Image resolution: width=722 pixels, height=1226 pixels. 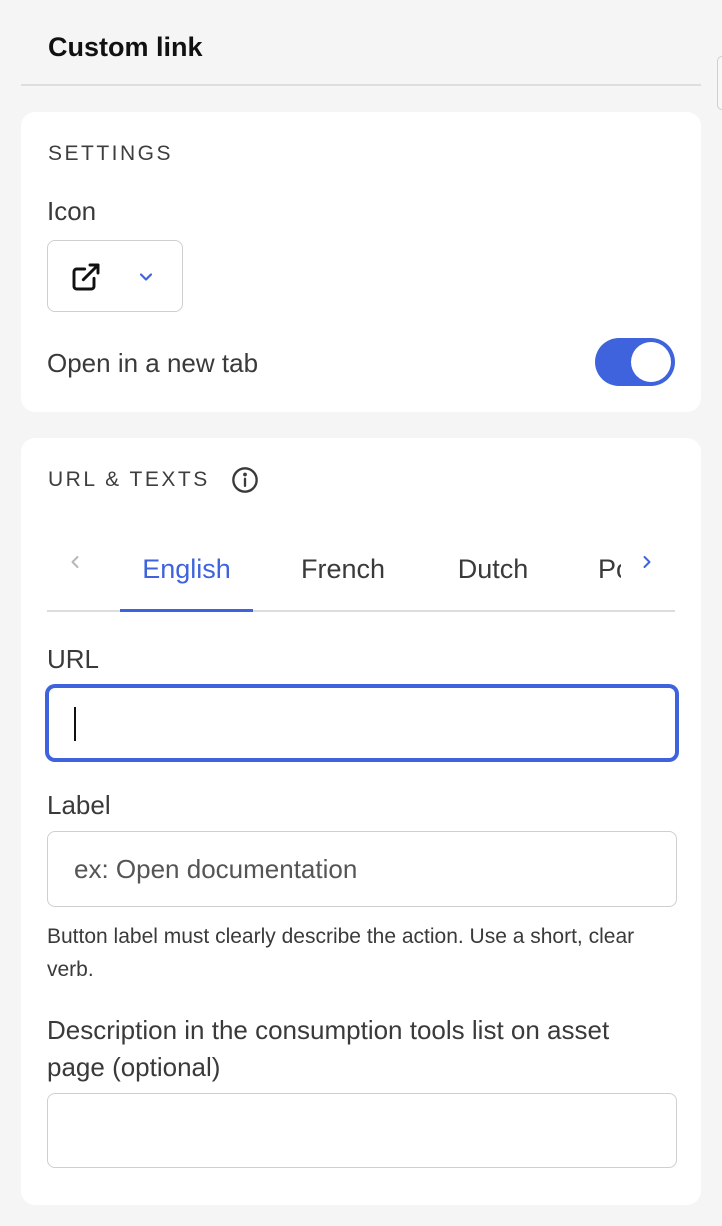 What do you see at coordinates (245, 482) in the screenshot?
I see `info-icon` at bounding box center [245, 482].